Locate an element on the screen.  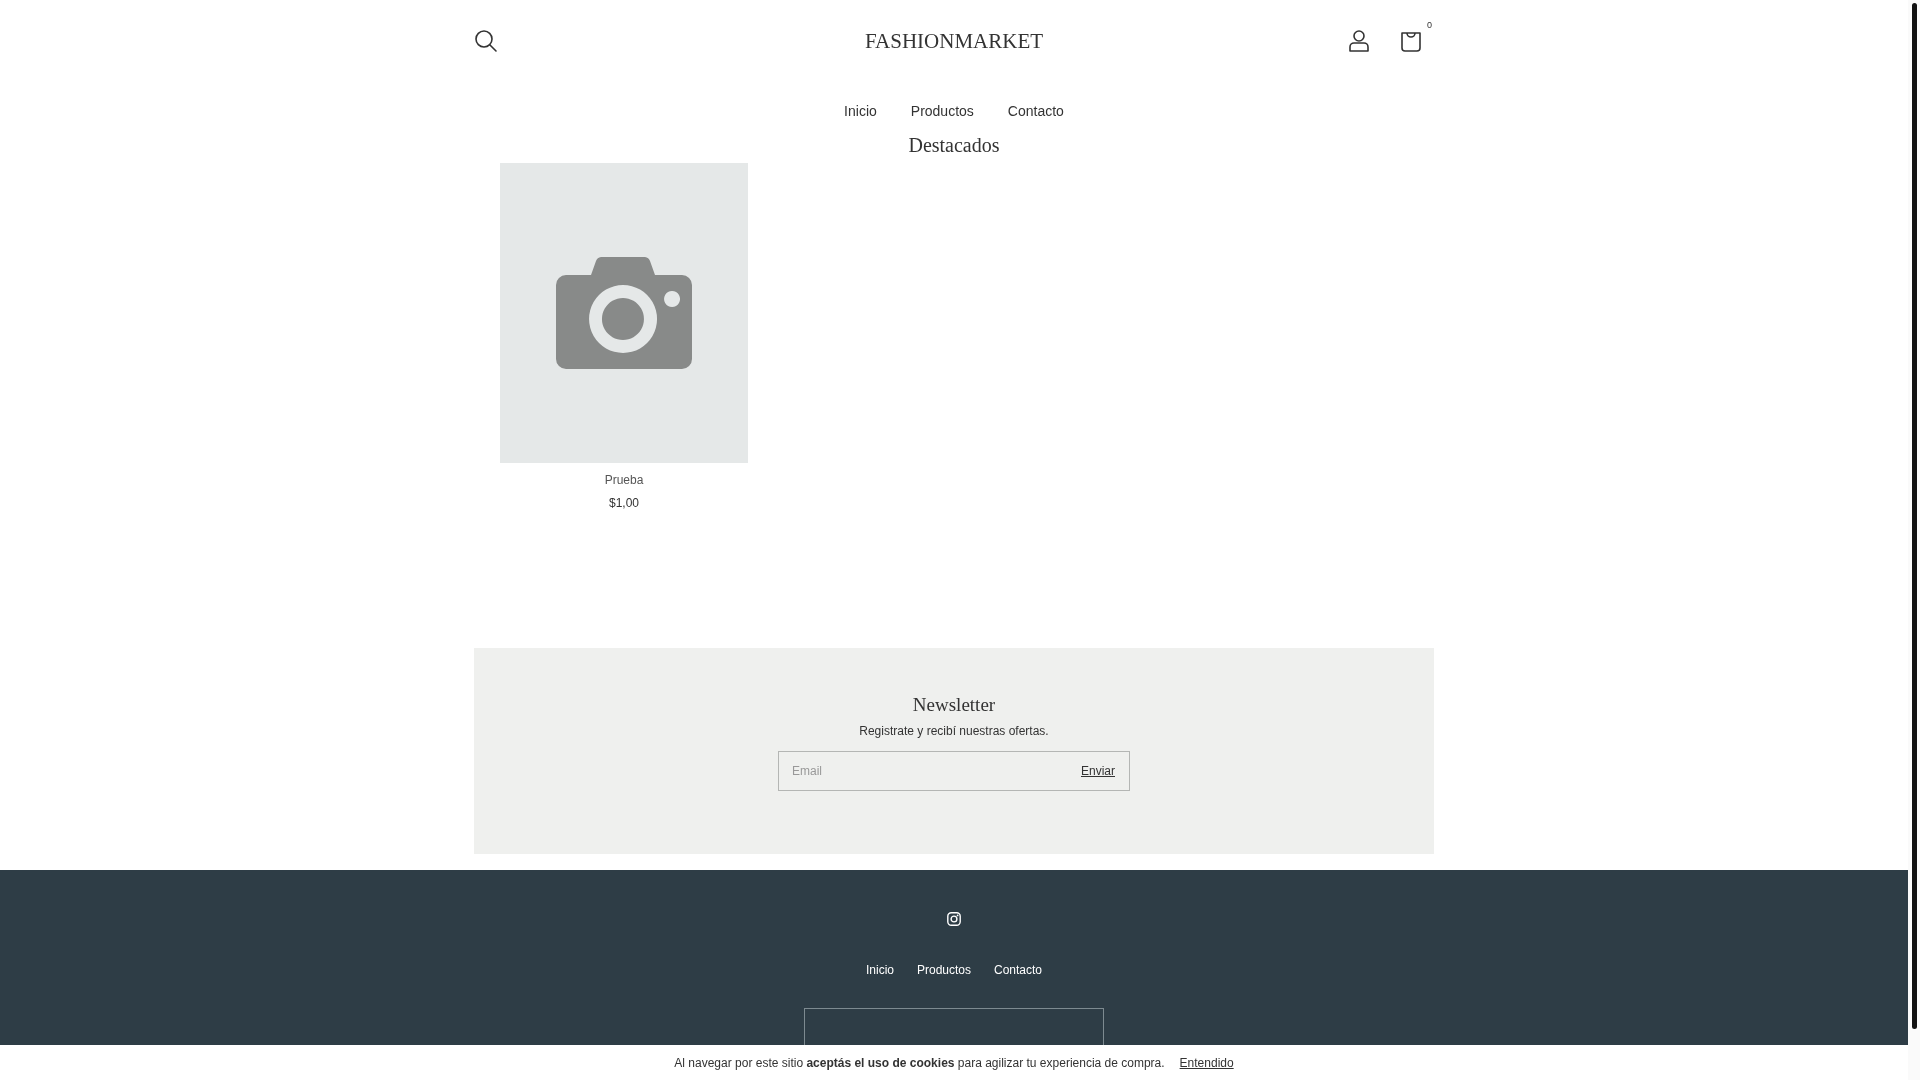
newsletter-text: Registrate y recibí nuestras ofertas. is located at coordinates (954, 731).